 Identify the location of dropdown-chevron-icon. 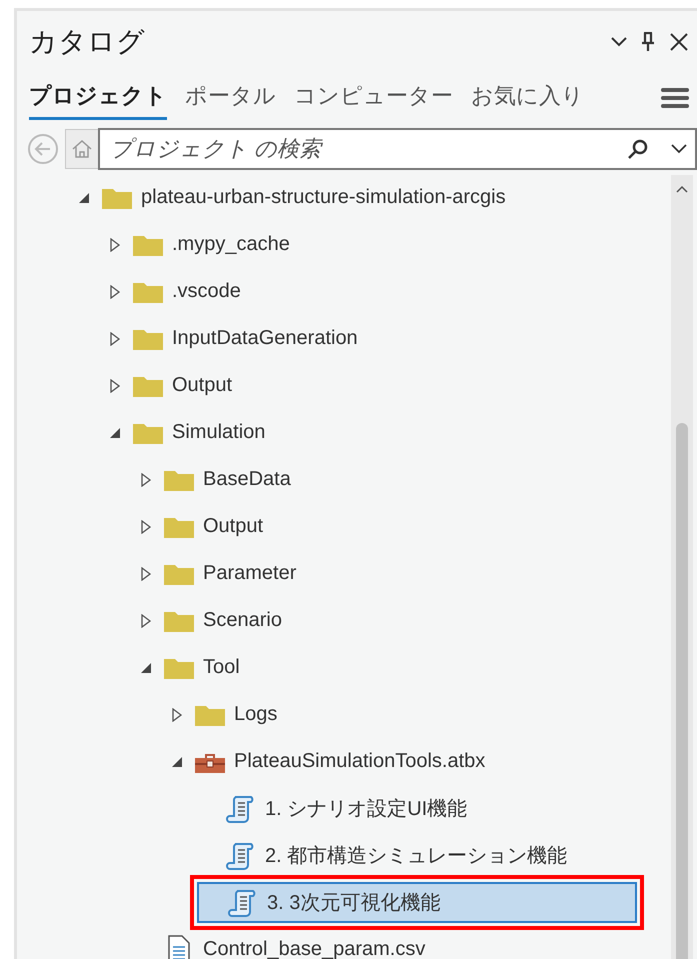
(679, 149).